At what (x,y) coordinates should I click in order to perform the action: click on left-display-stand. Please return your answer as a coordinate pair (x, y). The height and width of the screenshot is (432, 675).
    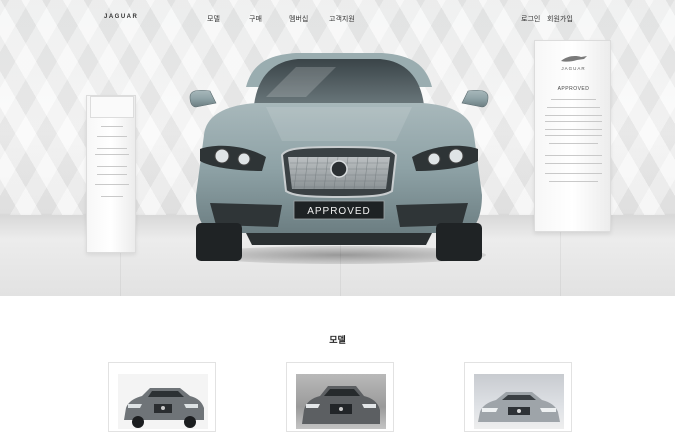
    Looking at the image, I should click on (111, 174).